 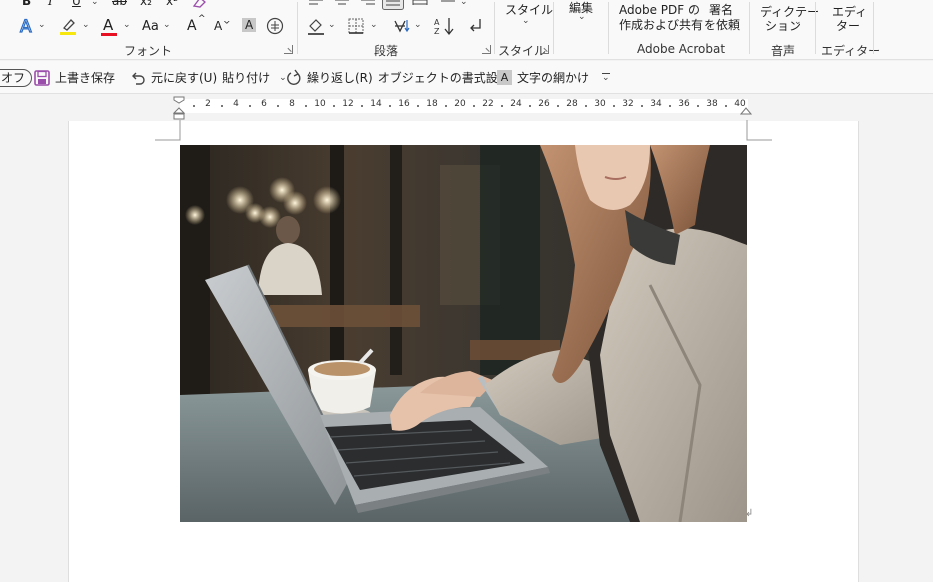 I want to click on shading-dropdown-icon: ⌄, so click(x=332, y=25).